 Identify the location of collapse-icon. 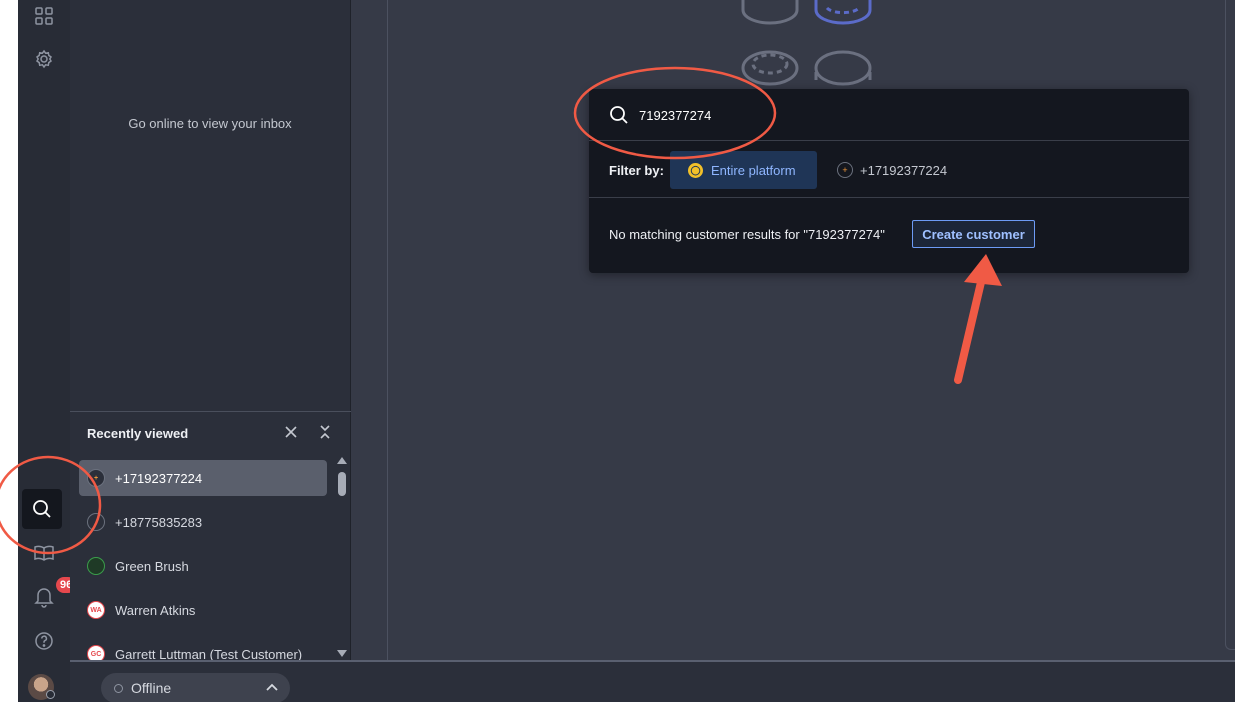
(325, 432).